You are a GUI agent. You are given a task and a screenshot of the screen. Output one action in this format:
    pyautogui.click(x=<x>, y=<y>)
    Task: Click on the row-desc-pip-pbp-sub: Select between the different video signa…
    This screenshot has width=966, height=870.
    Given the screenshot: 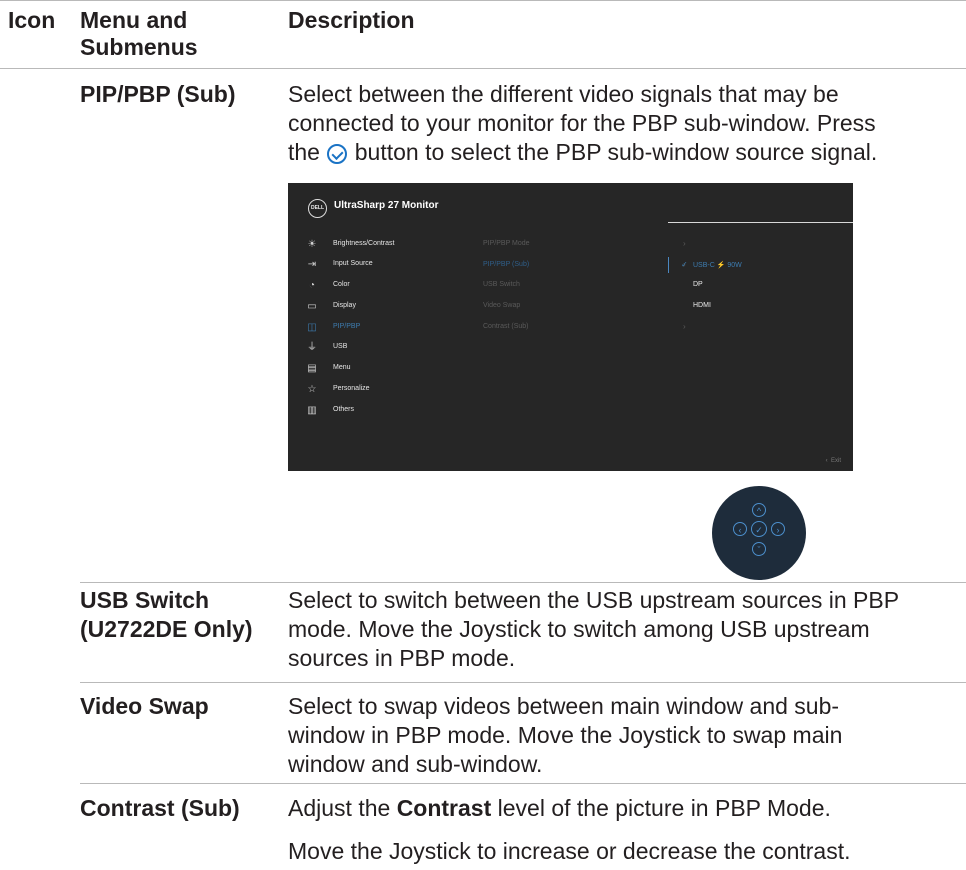 What is the action you would take?
    pyautogui.click(x=625, y=123)
    